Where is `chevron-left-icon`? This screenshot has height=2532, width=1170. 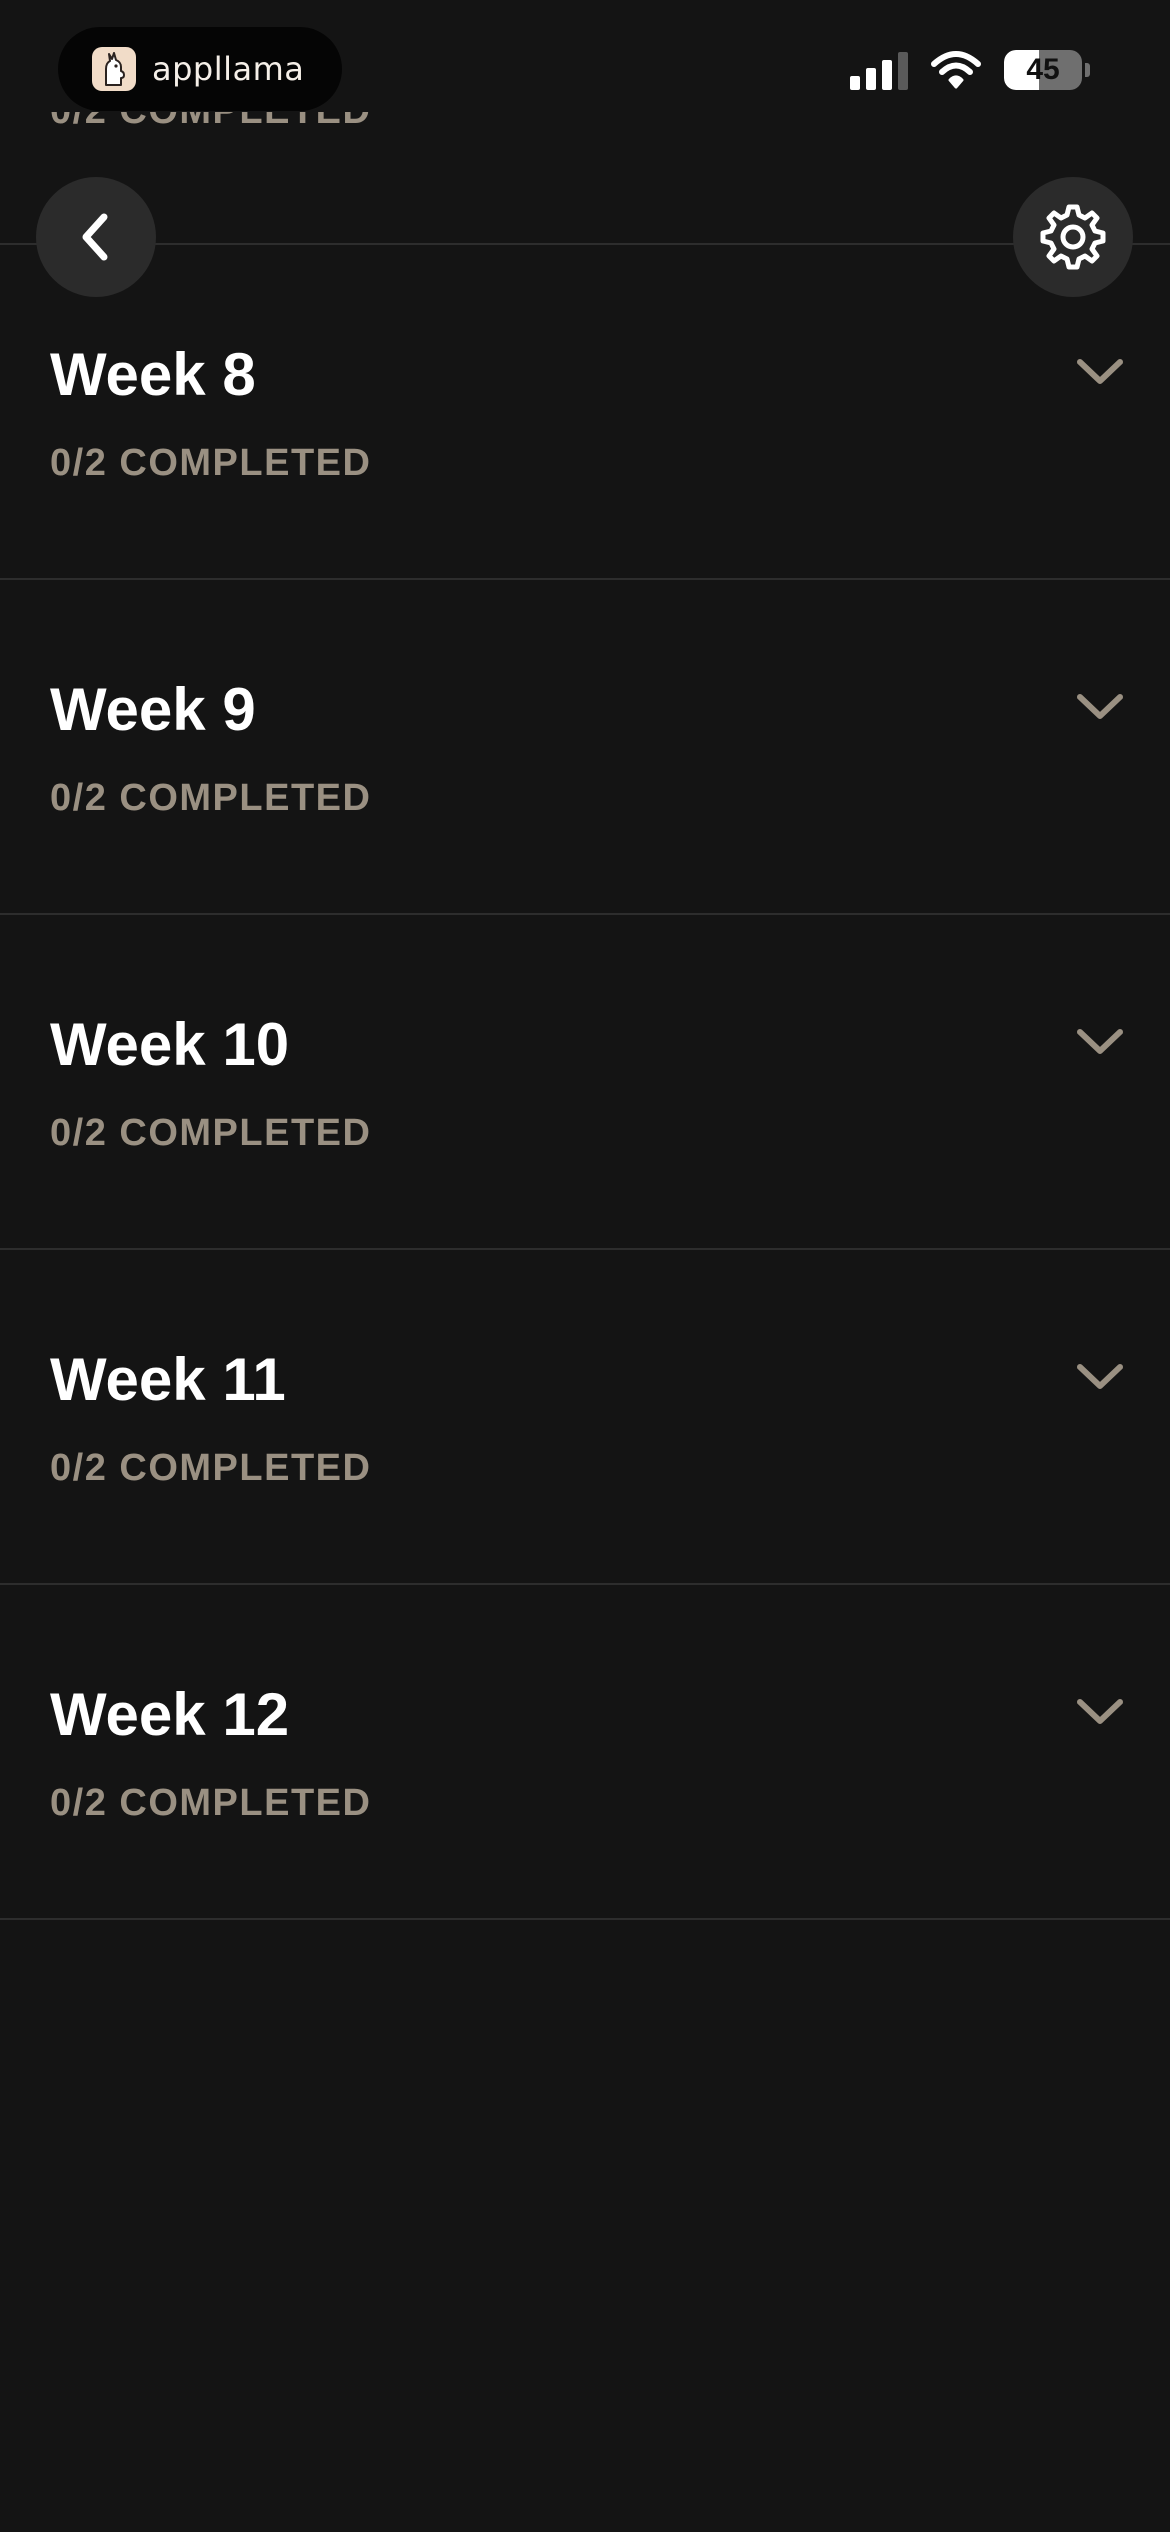
chevron-left-icon is located at coordinates (95, 237).